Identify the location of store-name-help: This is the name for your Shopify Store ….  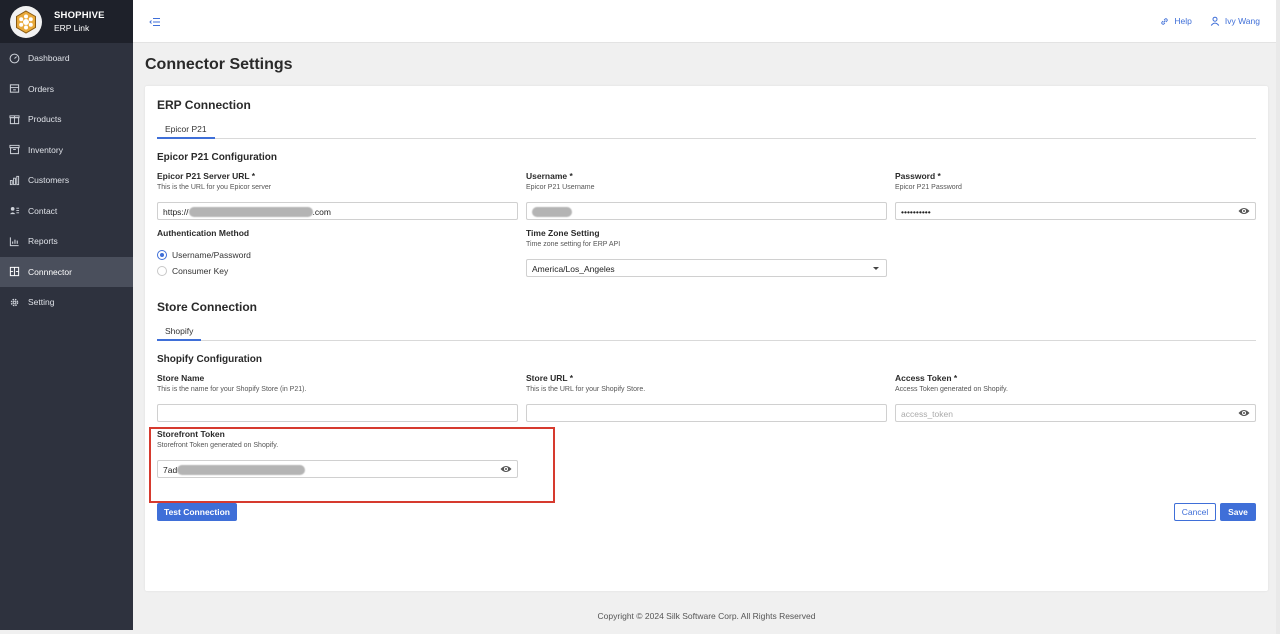
(232, 389).